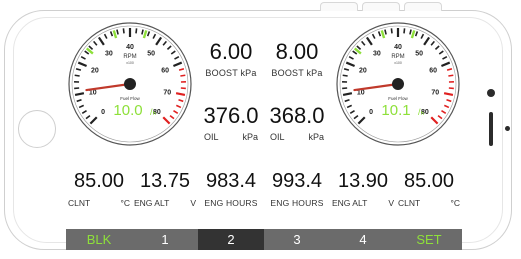 The width and height of the screenshot is (521, 259). What do you see at coordinates (429, 181) in the screenshot?
I see `coolant-right-value: 85.00` at bounding box center [429, 181].